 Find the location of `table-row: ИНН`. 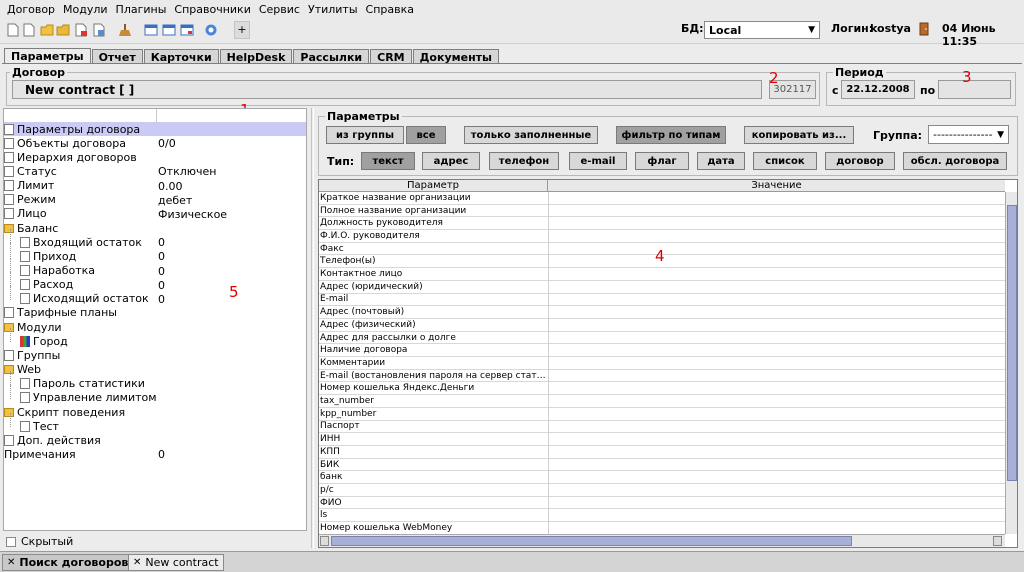

table-row: ИНН is located at coordinates (662, 439).